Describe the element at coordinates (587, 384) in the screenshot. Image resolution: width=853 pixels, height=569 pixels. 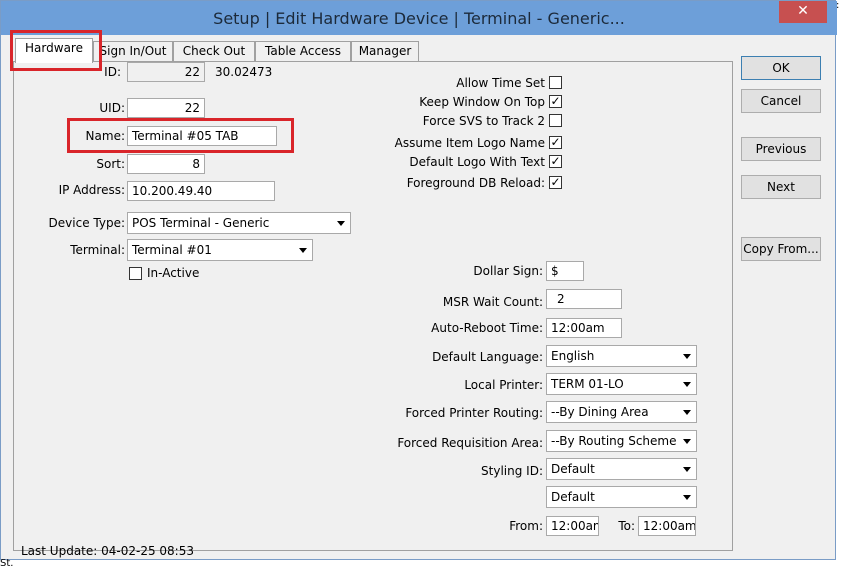
I see `local-printer-value: TERM 01-LO` at that location.